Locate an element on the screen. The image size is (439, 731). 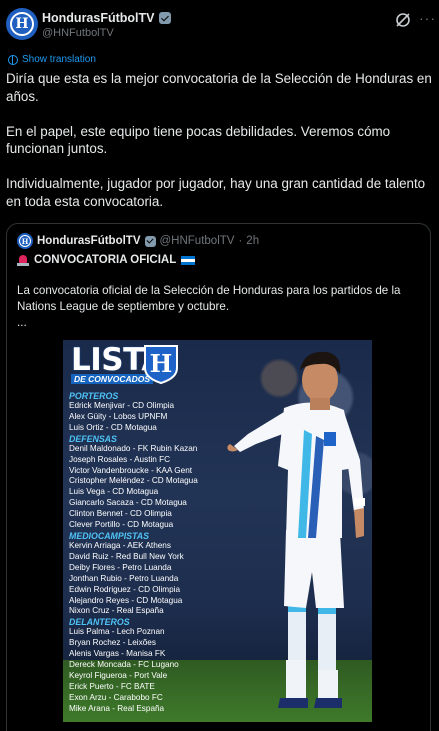
more-icon: ··· is located at coordinates (427, 18).